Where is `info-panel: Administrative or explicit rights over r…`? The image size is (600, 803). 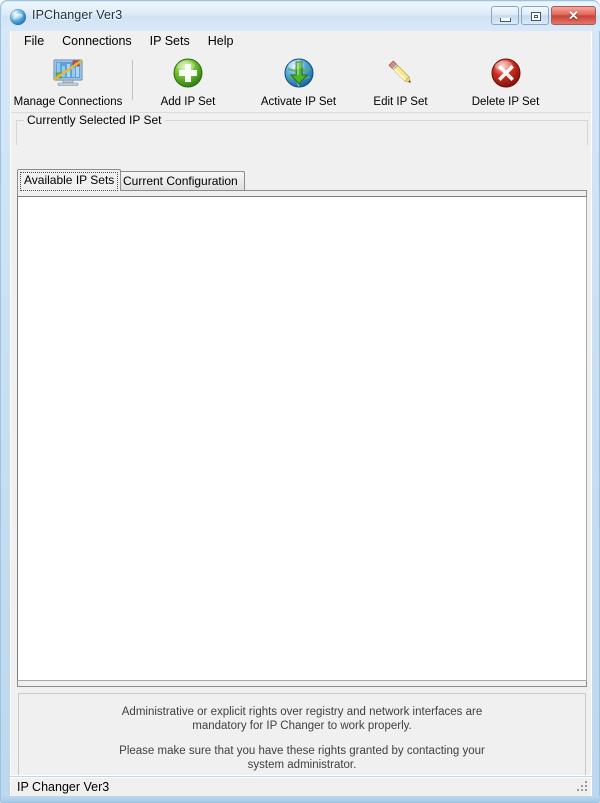
info-panel: Administrative or explicit rights over r… is located at coordinates (302, 734).